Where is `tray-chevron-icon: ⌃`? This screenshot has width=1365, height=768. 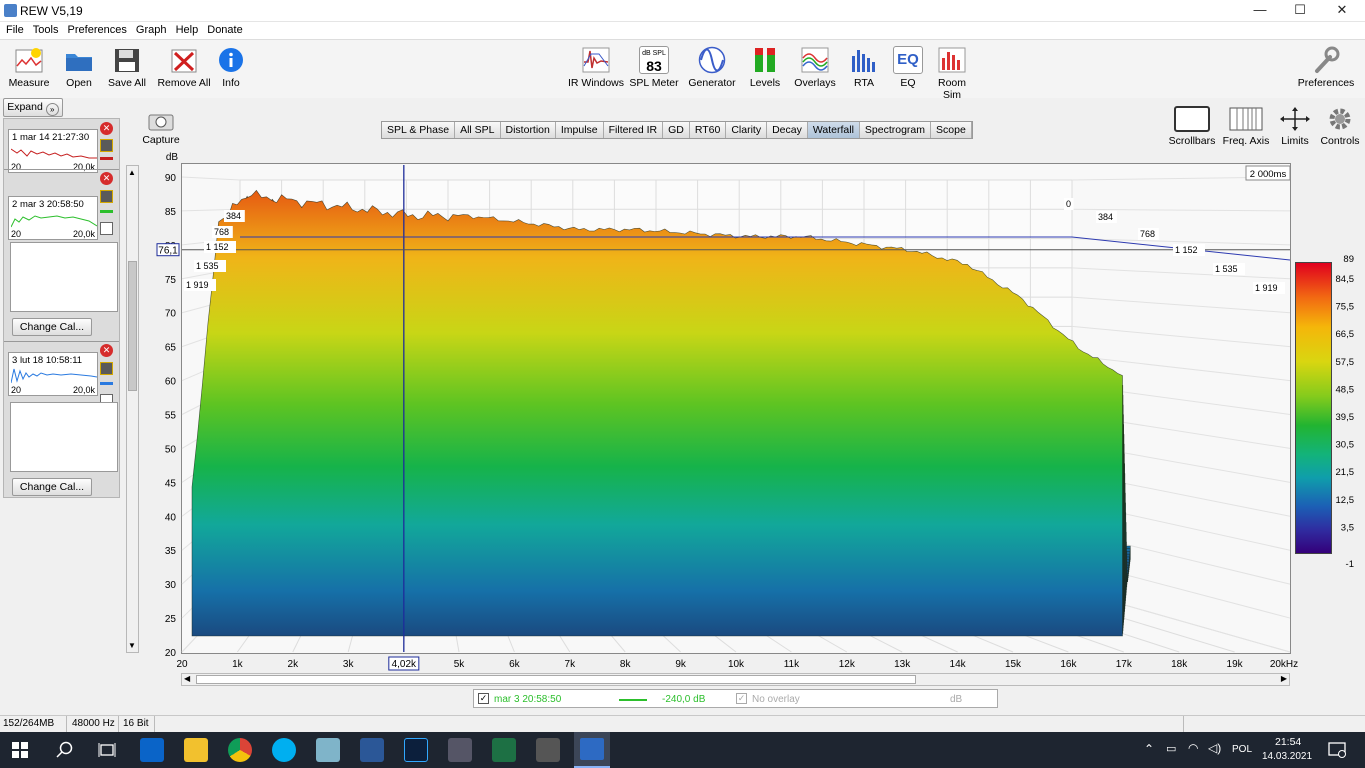 tray-chevron-icon: ⌃ is located at coordinates (1149, 749).